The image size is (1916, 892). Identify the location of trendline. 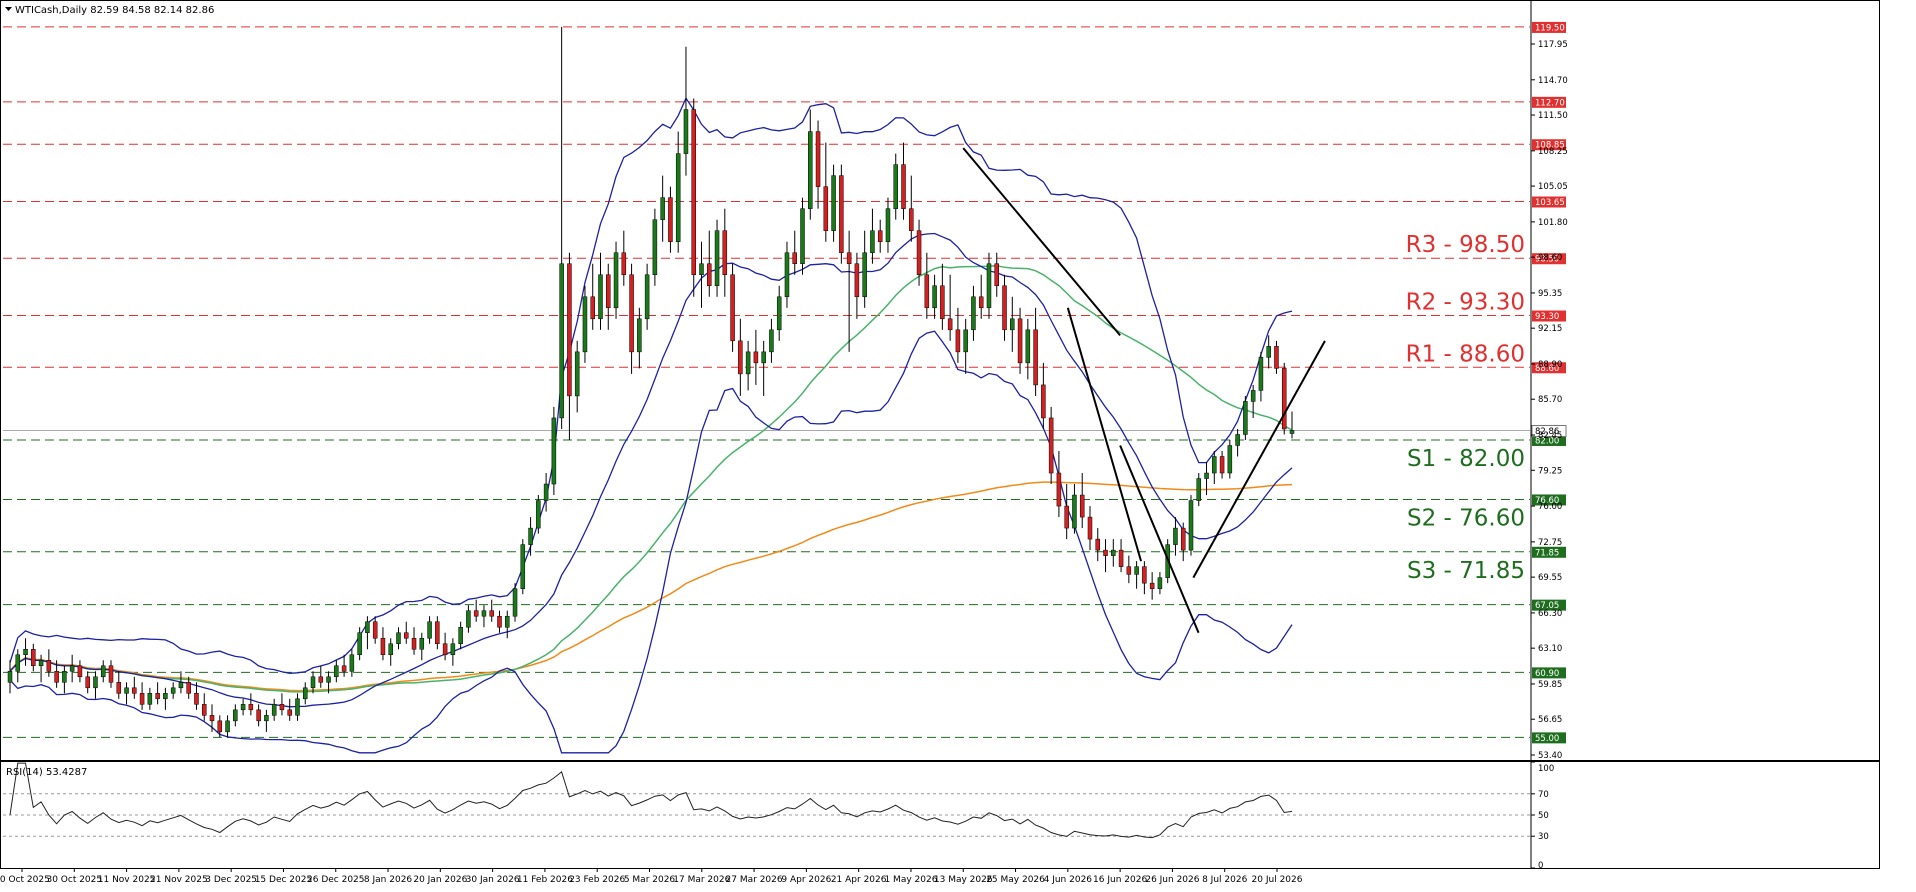
(1104, 434).